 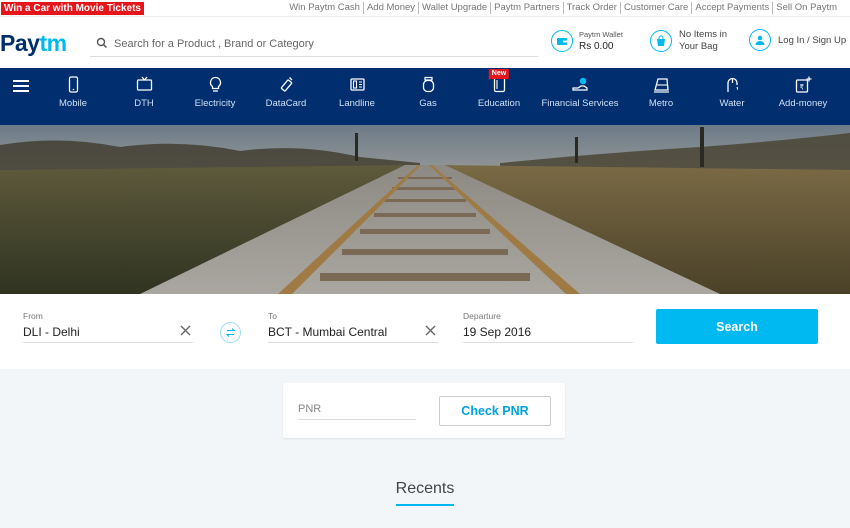 I want to click on top-link-wallet-upgrade: Wallet Upgrade, so click(x=454, y=8).